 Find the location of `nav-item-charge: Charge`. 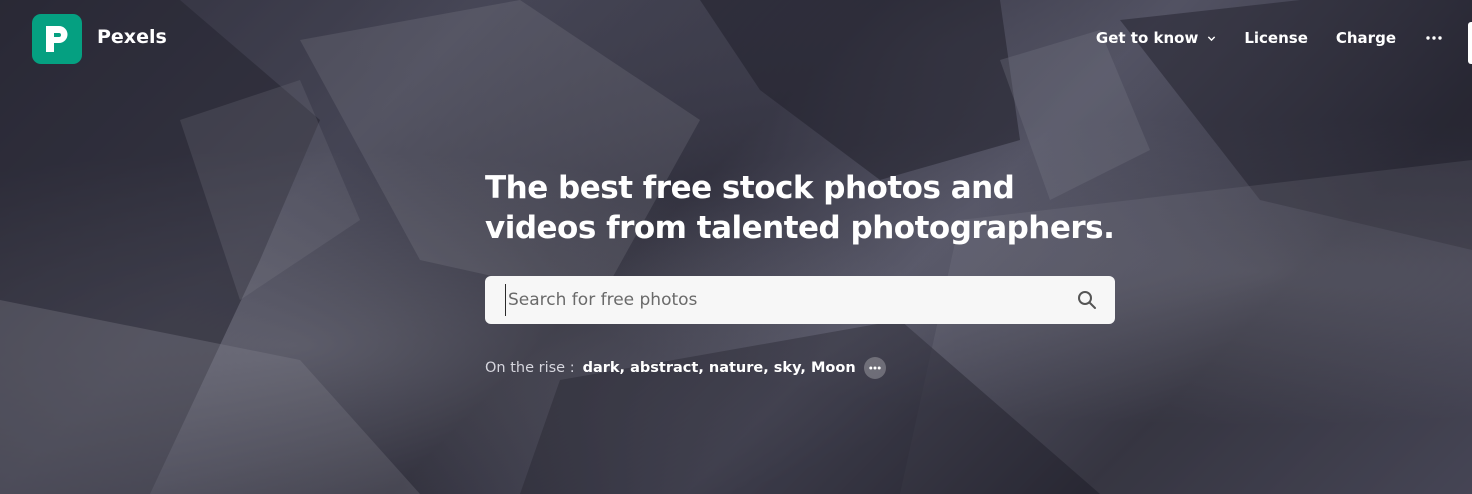

nav-item-charge: Charge is located at coordinates (1366, 38).